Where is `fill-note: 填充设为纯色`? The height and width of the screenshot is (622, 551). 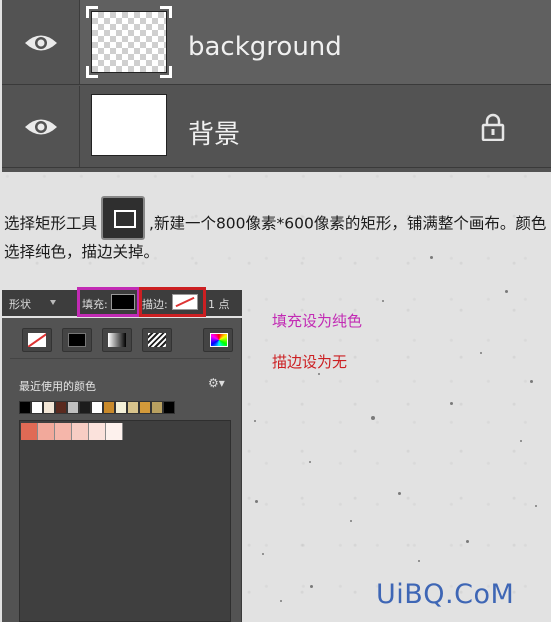 fill-note: 填充设为纯色 is located at coordinates (317, 321).